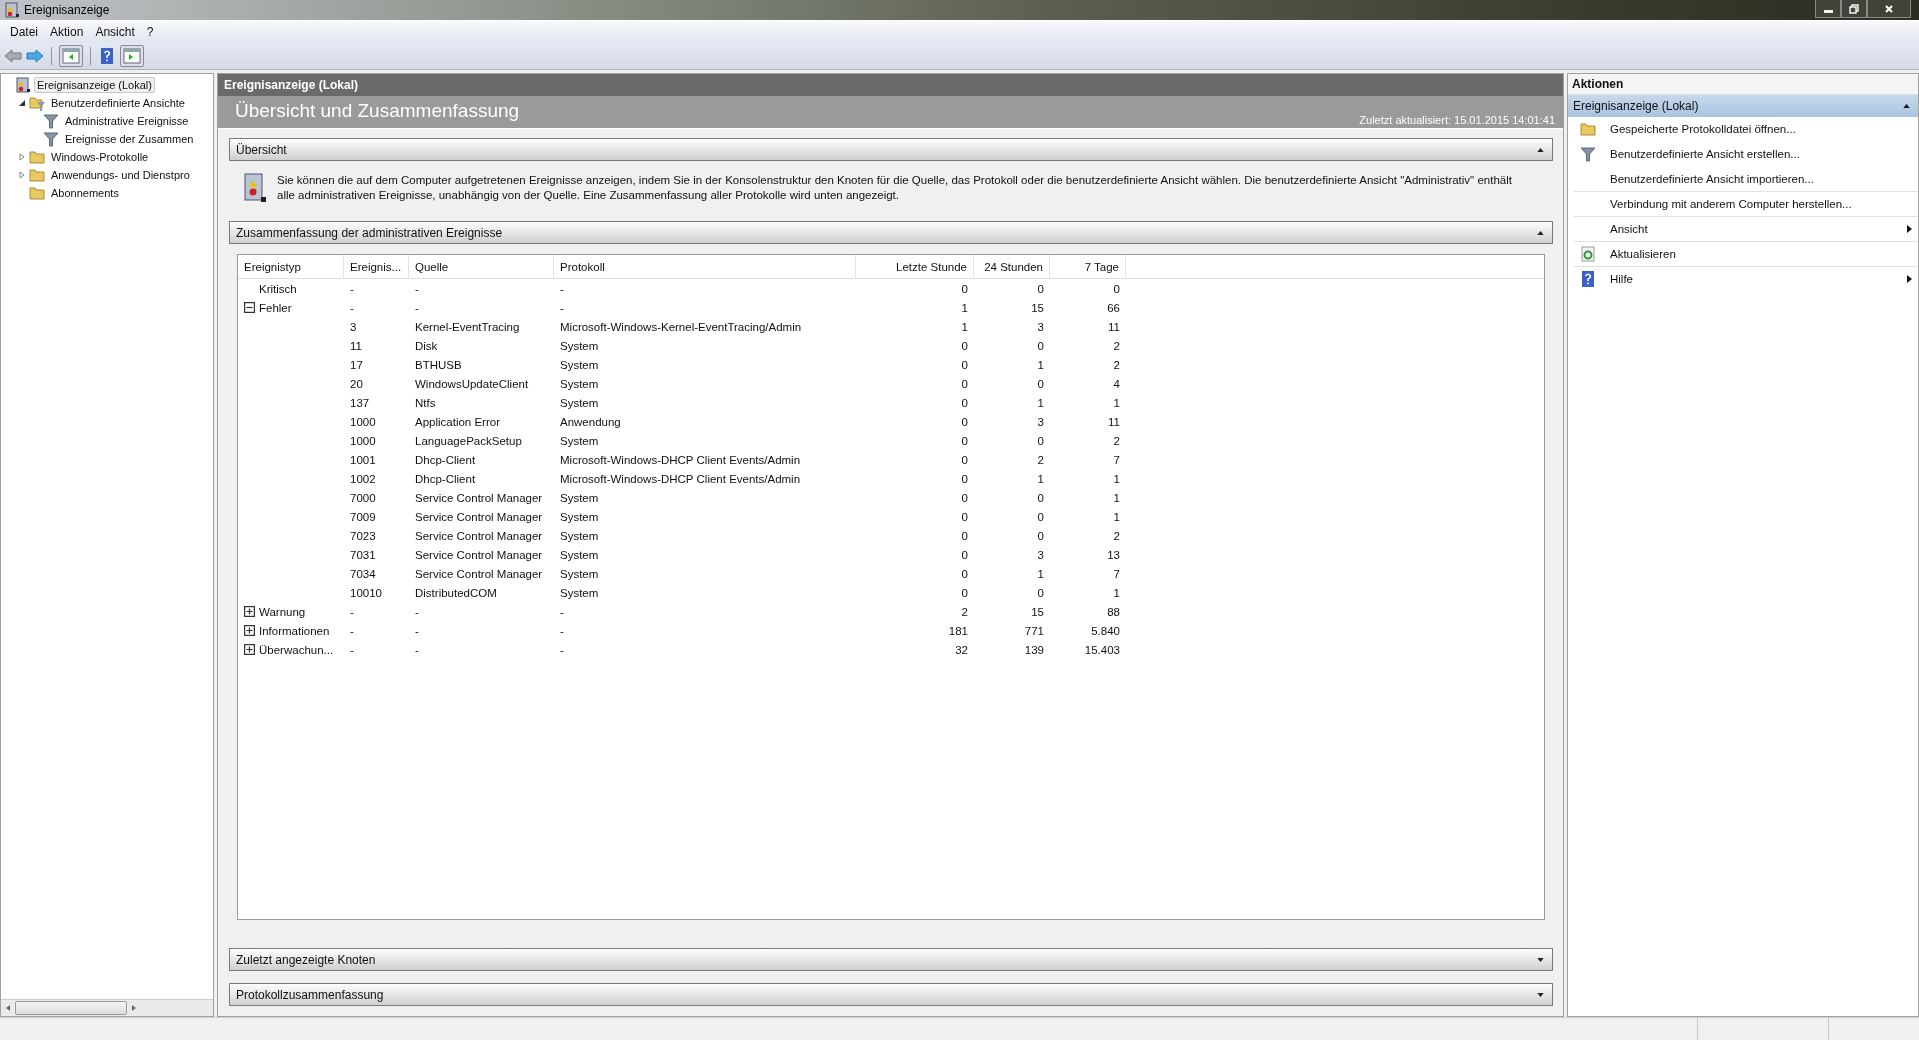 This screenshot has height=1040, width=1919. What do you see at coordinates (35, 56) in the screenshot?
I see `forward-arrow-icon` at bounding box center [35, 56].